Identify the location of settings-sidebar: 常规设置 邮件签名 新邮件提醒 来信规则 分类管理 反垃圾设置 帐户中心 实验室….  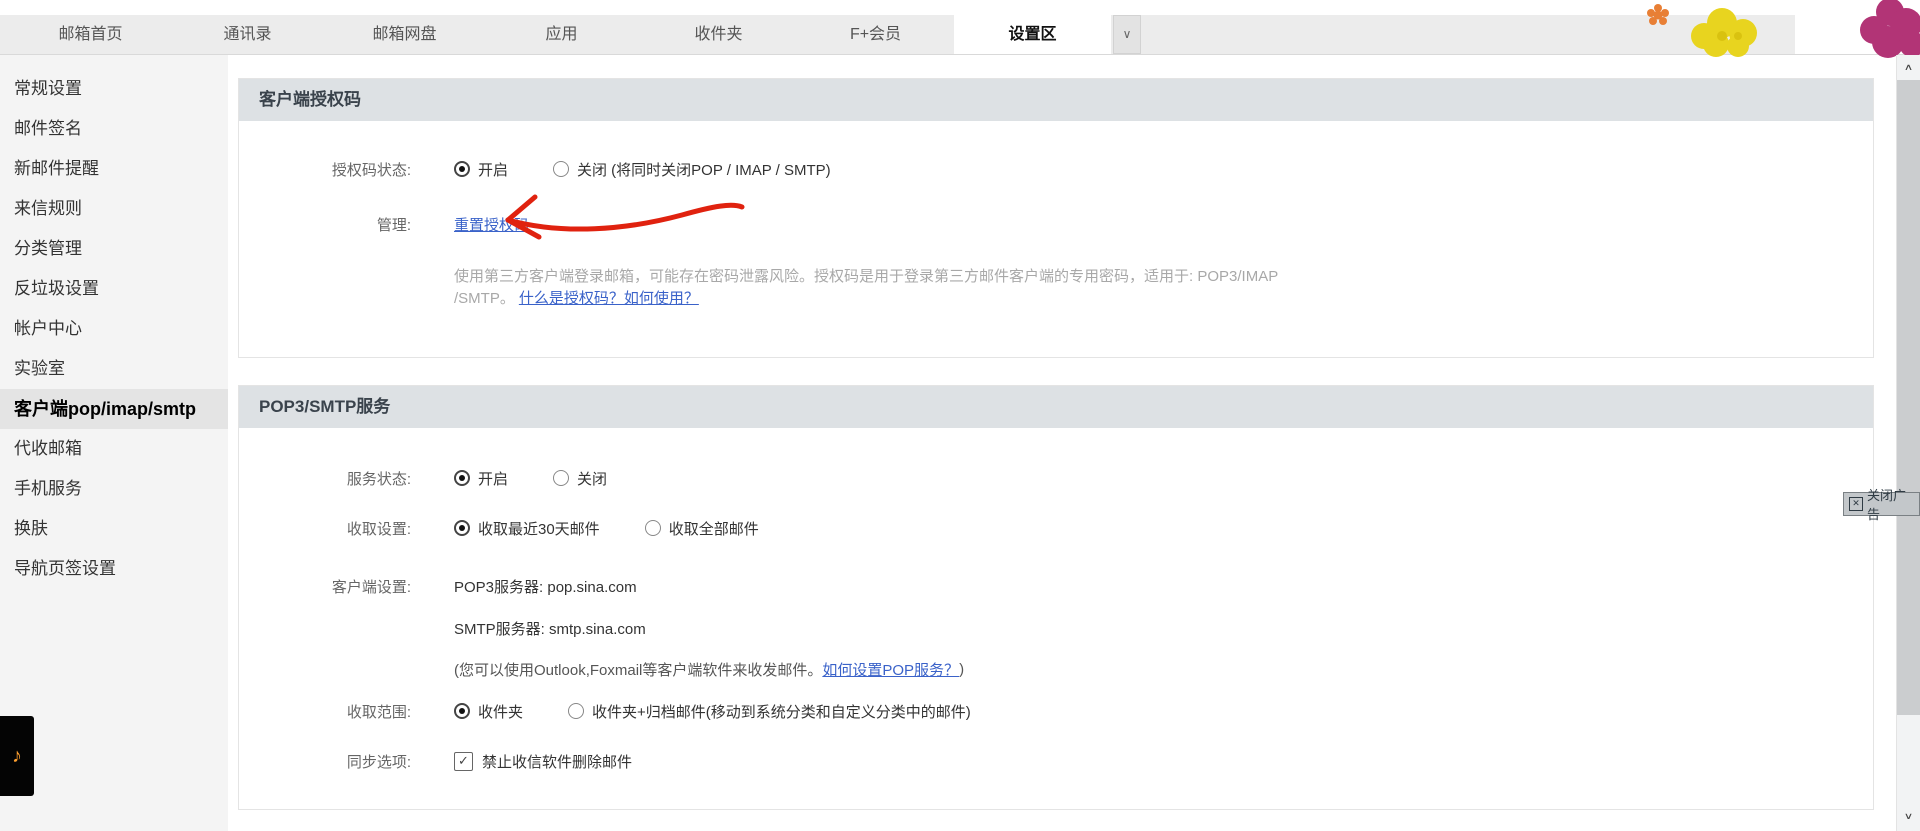
(114, 443).